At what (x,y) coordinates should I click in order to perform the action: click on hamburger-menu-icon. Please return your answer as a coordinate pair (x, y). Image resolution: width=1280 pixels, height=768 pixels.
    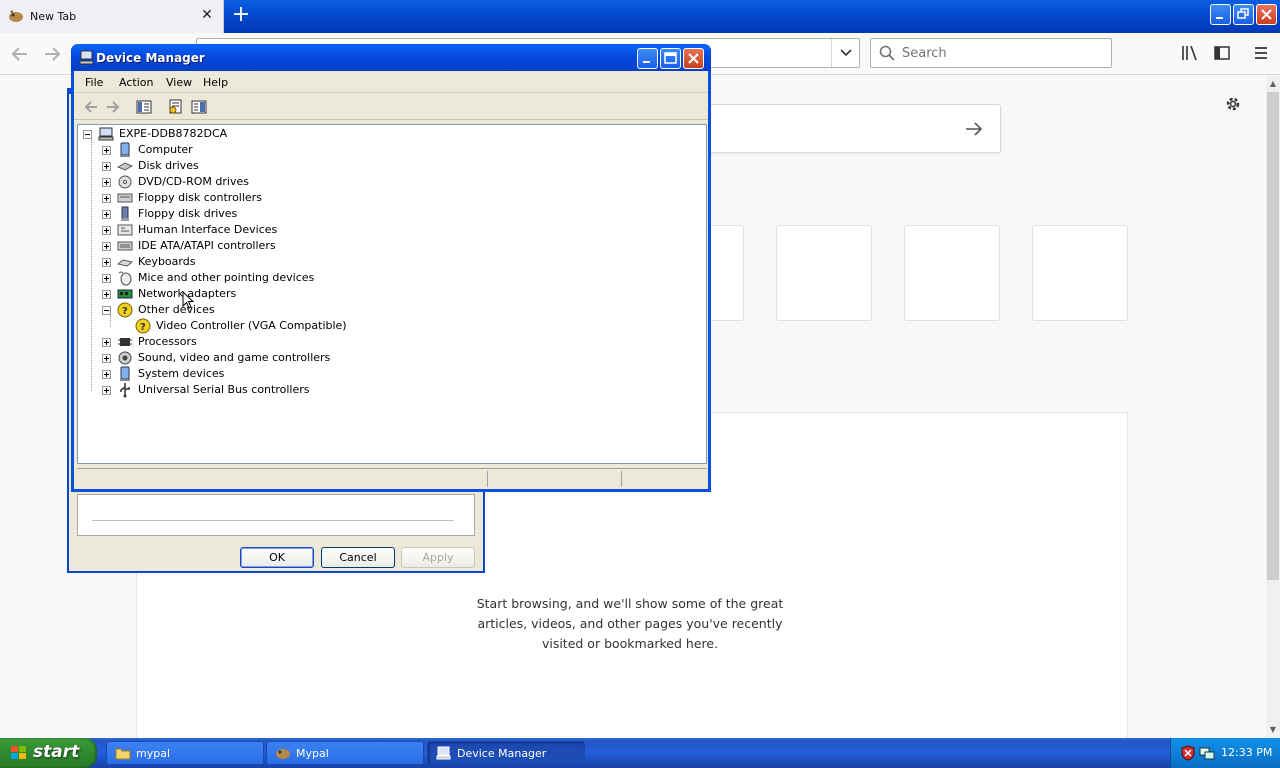
    Looking at the image, I should click on (1261, 53).